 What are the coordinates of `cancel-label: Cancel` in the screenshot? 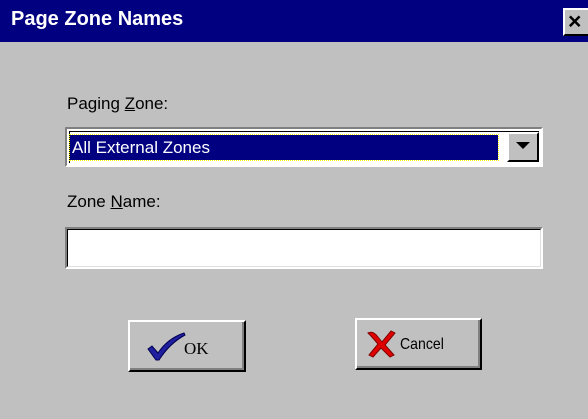 It's located at (422, 344).